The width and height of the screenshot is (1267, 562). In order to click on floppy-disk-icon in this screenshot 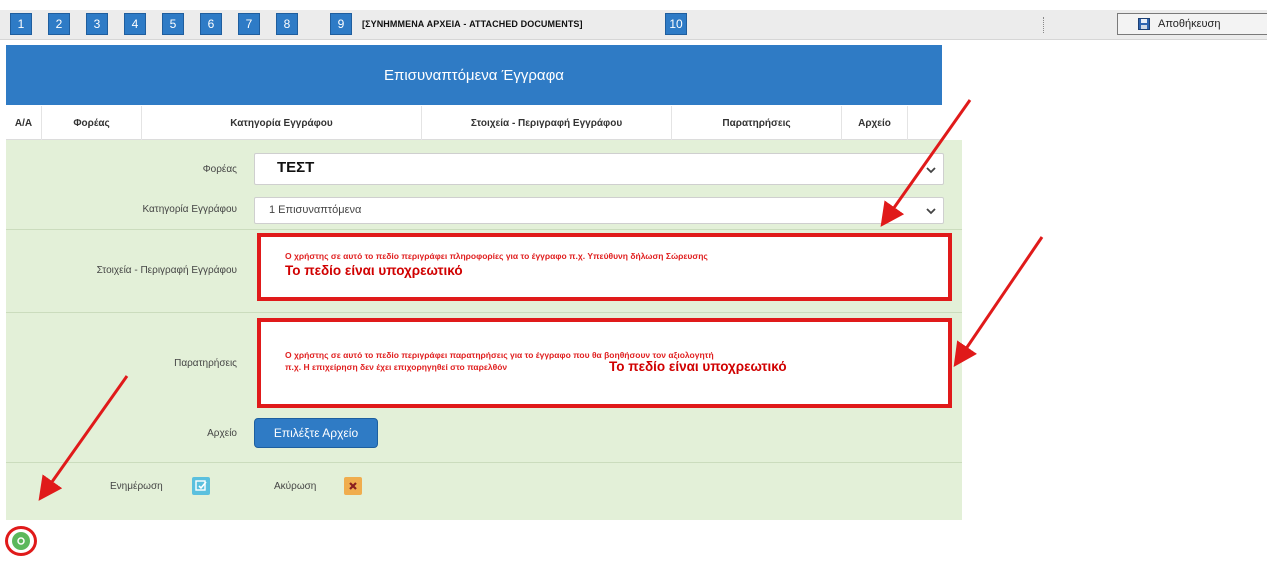, I will do `click(1144, 24)`.